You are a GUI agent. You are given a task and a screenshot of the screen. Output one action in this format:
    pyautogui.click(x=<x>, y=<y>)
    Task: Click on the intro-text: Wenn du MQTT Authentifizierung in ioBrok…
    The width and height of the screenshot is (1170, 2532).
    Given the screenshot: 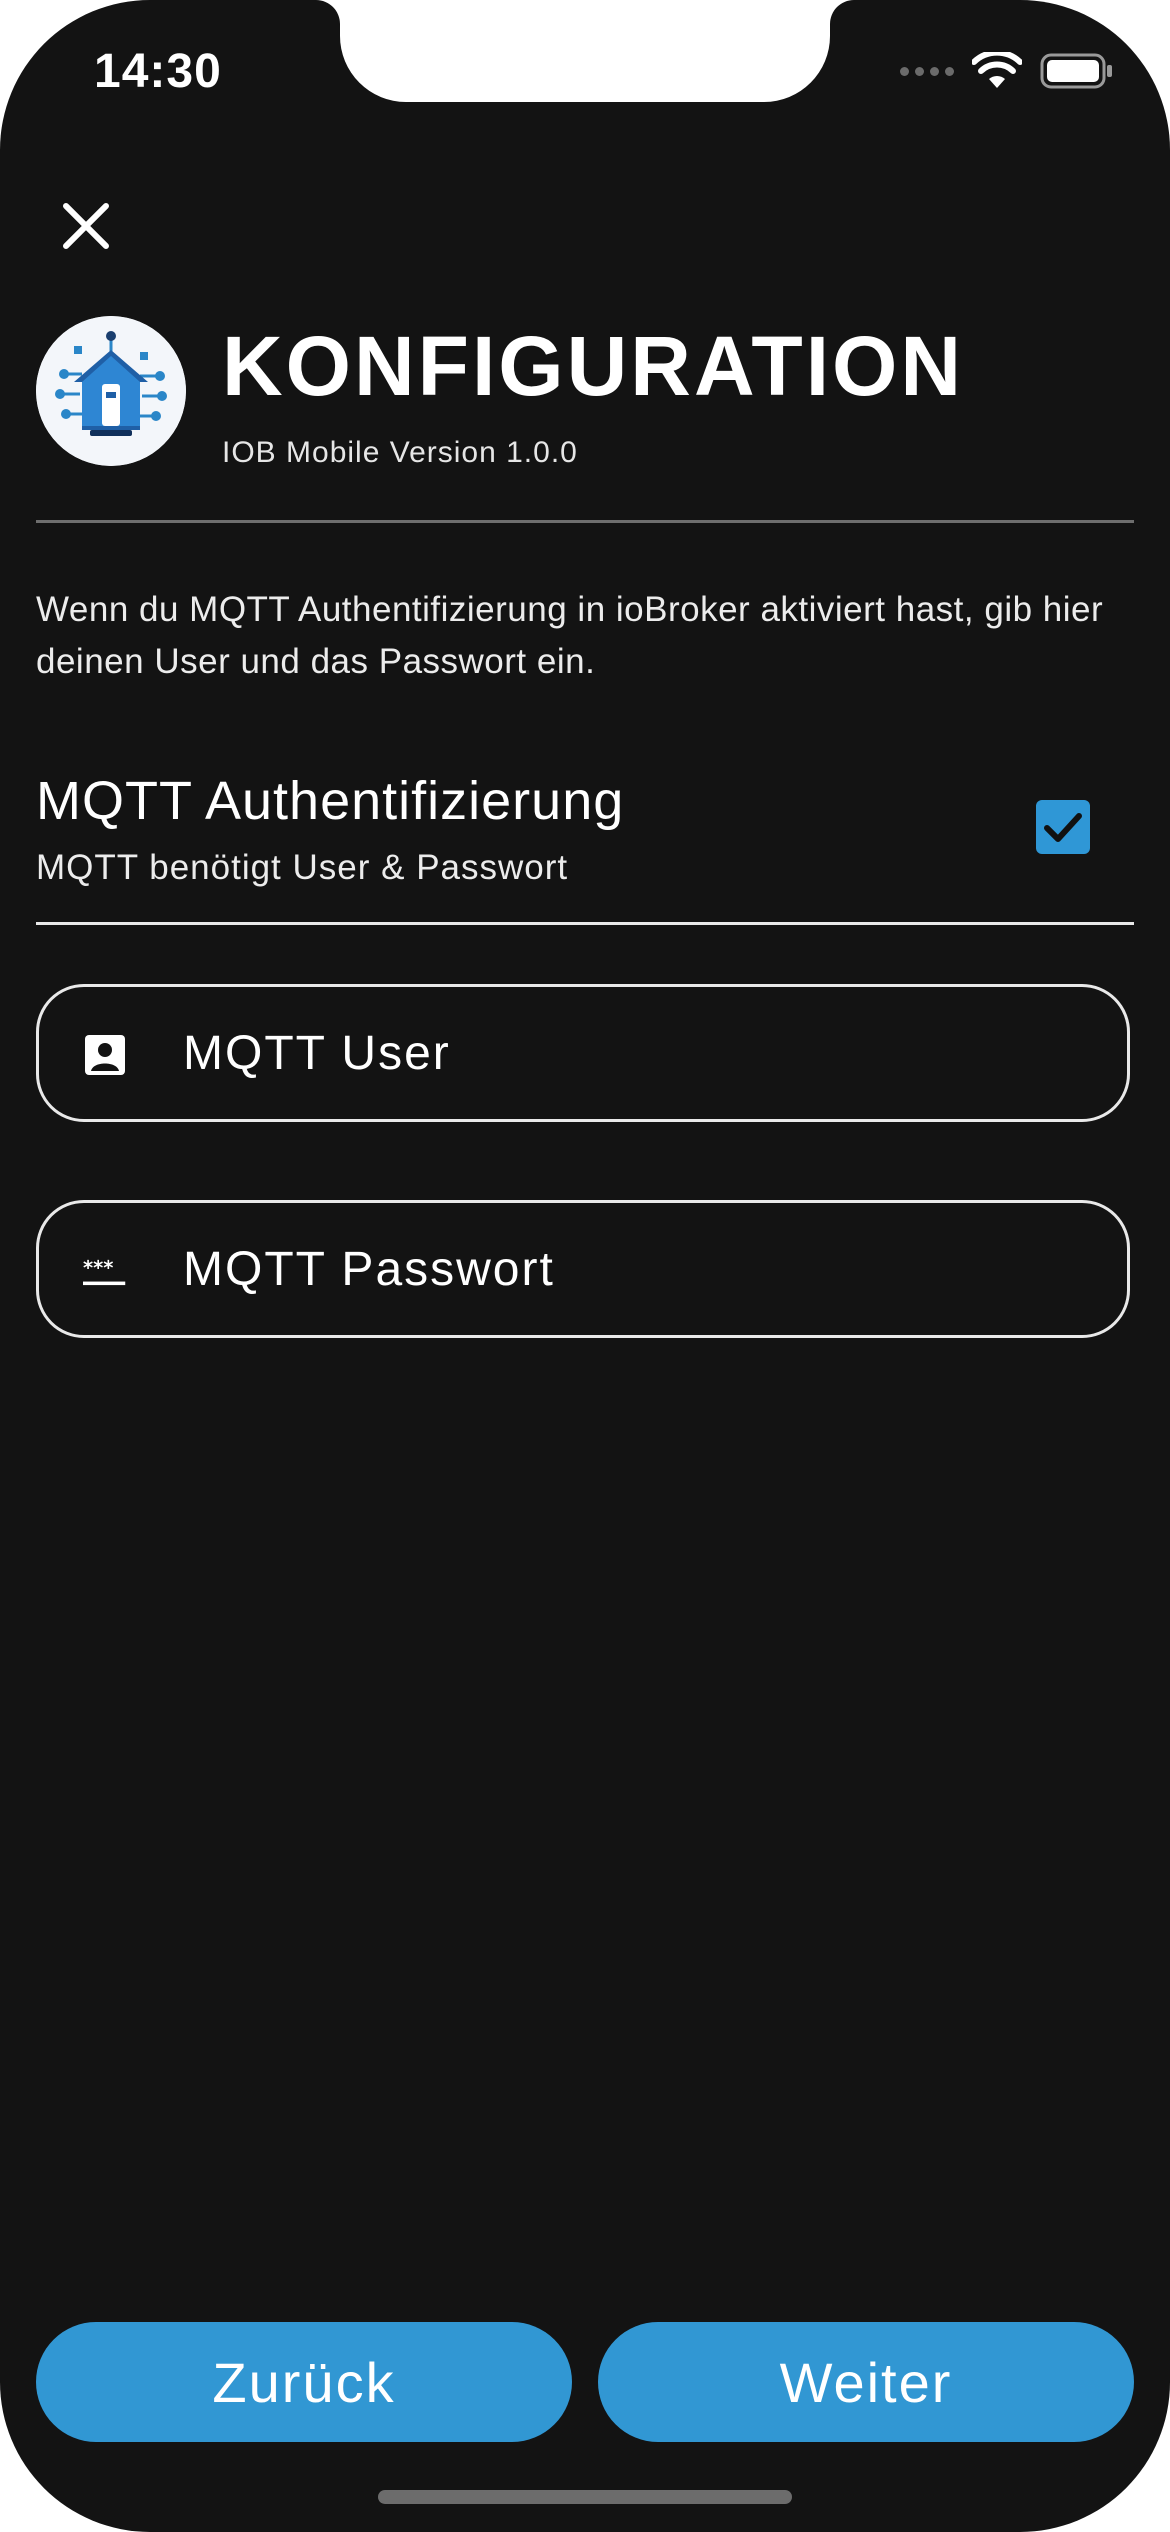 What is the action you would take?
    pyautogui.click(x=570, y=635)
    